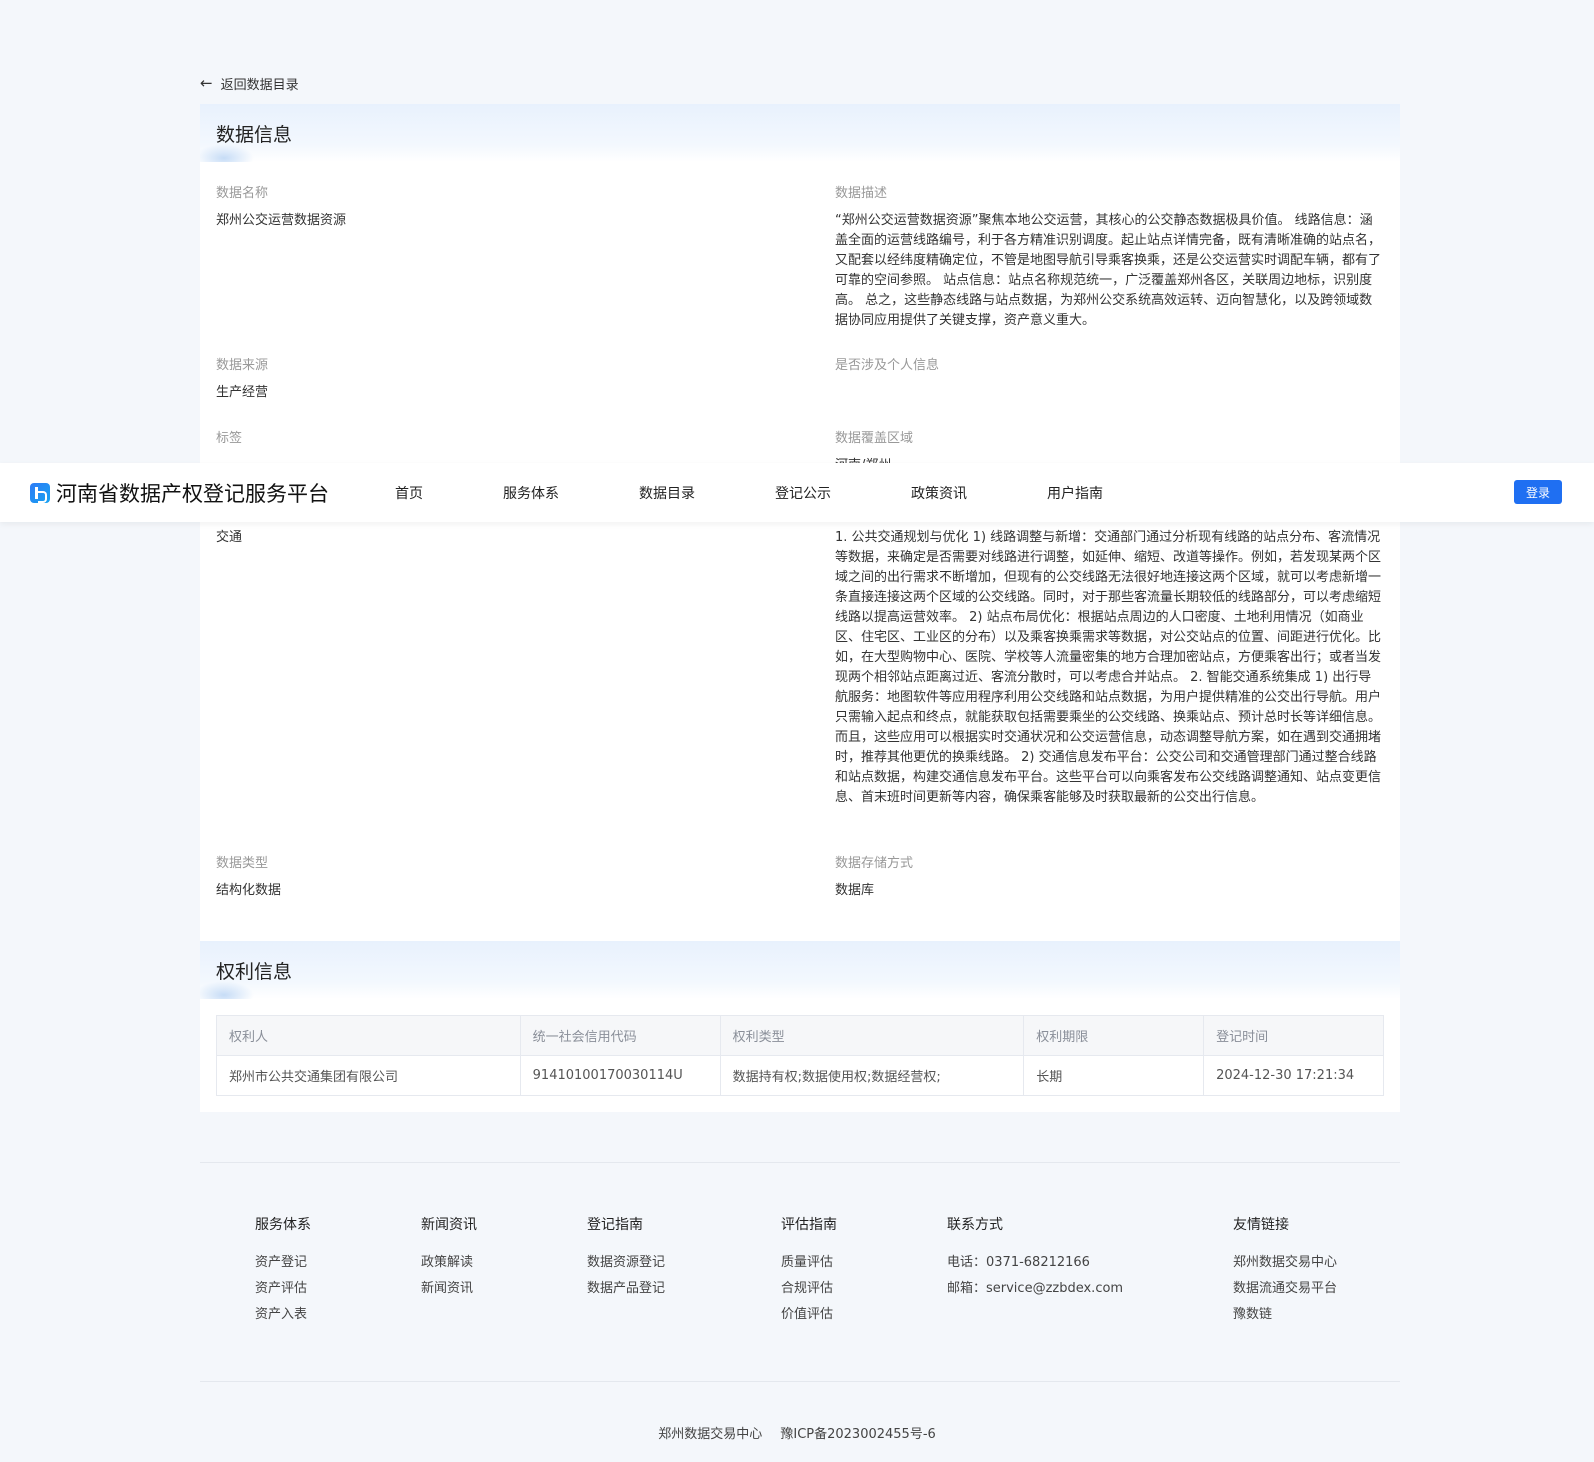  I want to click on footer-heading: 友情链接, so click(1261, 1225).